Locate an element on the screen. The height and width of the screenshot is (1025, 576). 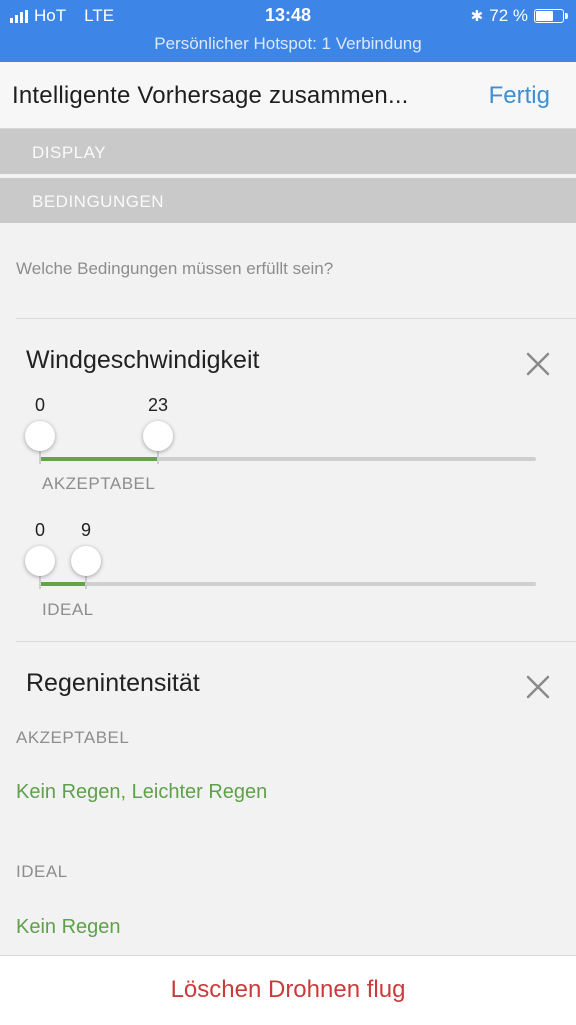
battery-percent: 72 % is located at coordinates (508, 15).